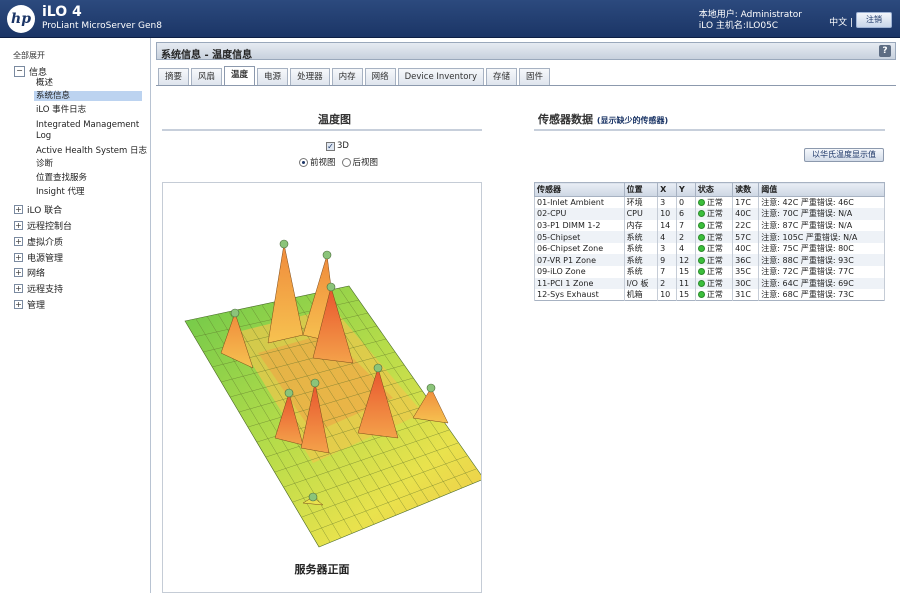 The height and width of the screenshot is (593, 900). What do you see at coordinates (380, 77) in the screenshot?
I see `tab-network: 网络` at bounding box center [380, 77].